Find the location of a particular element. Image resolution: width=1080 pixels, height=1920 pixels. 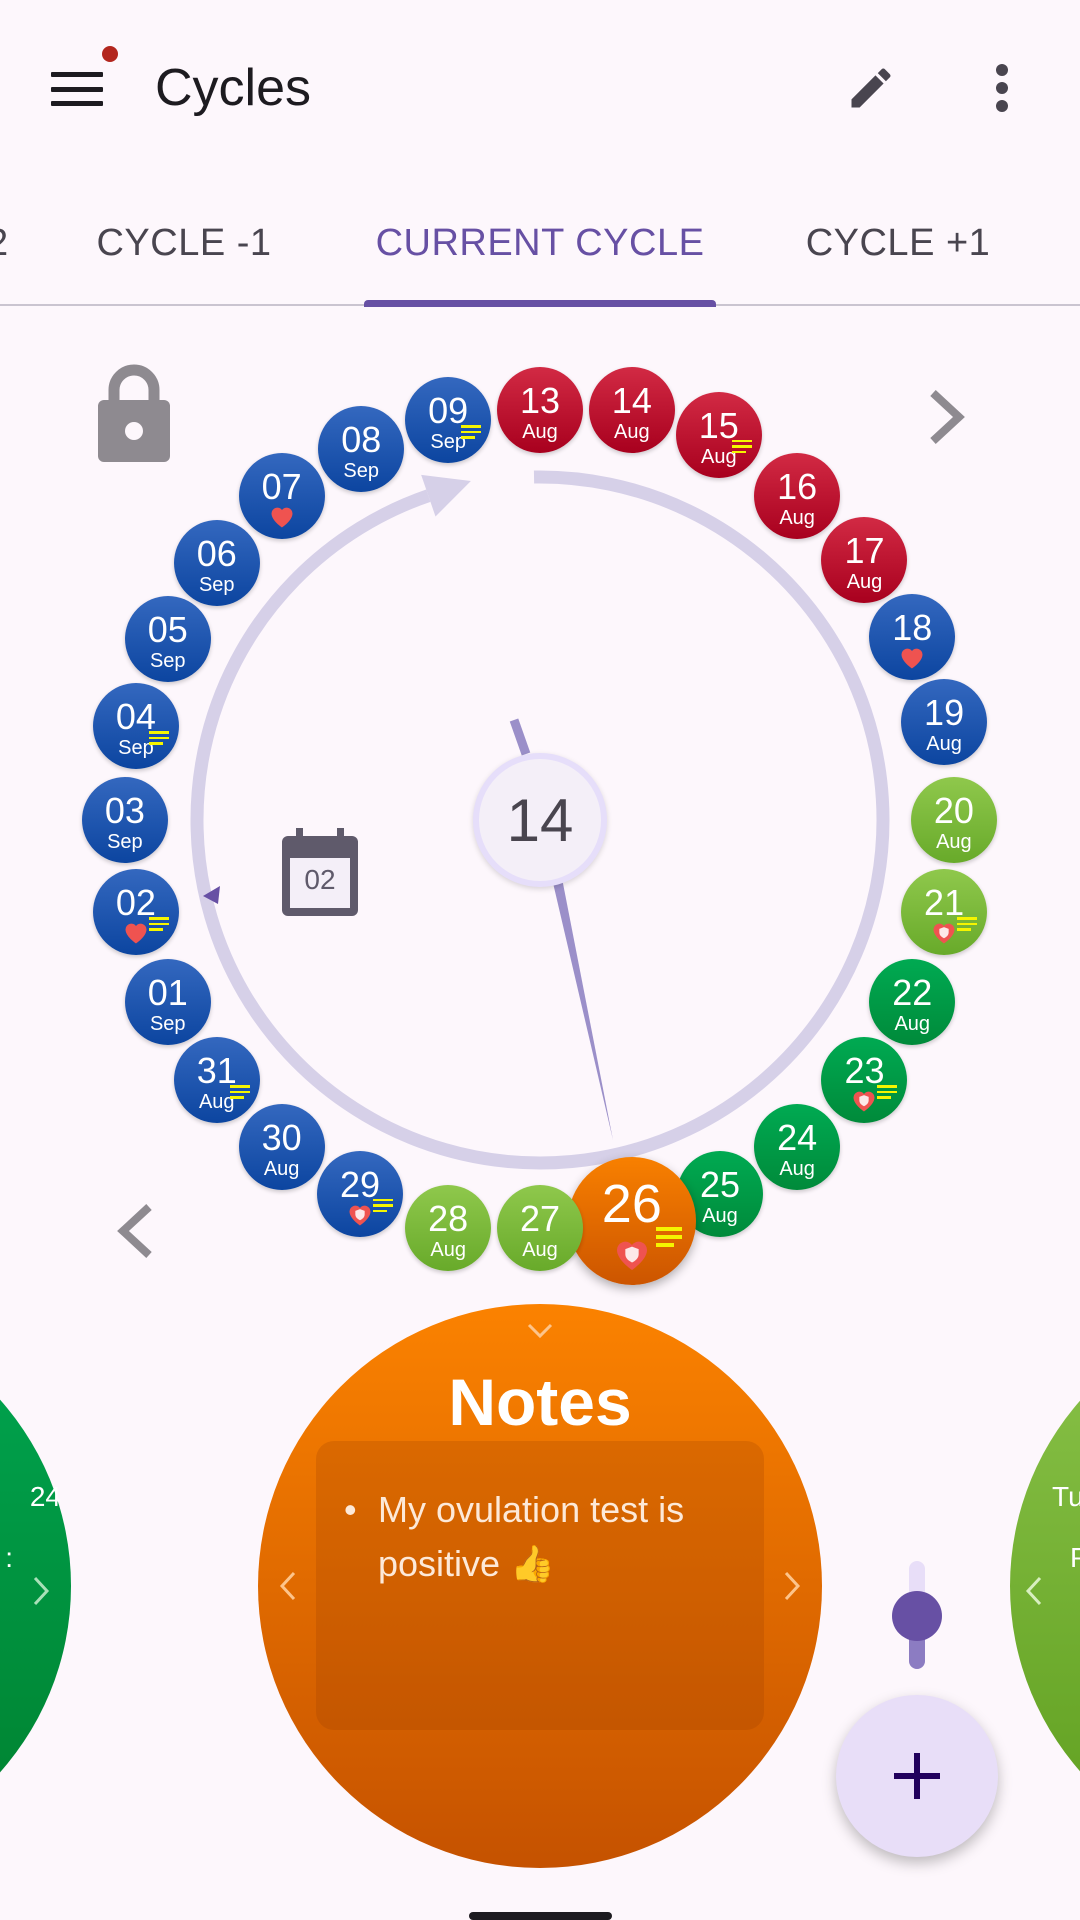

day-number: 31 is located at coordinates (216, 1070).